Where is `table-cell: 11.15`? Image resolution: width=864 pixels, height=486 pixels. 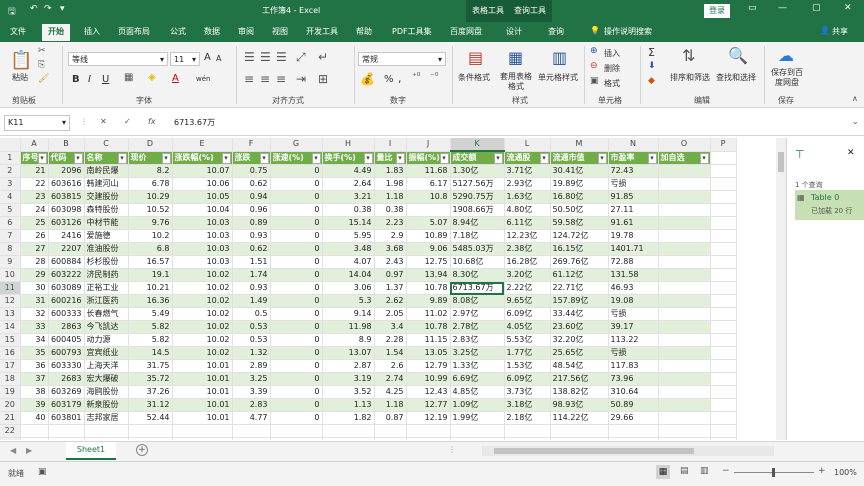 table-cell: 11.15 is located at coordinates (428, 340).